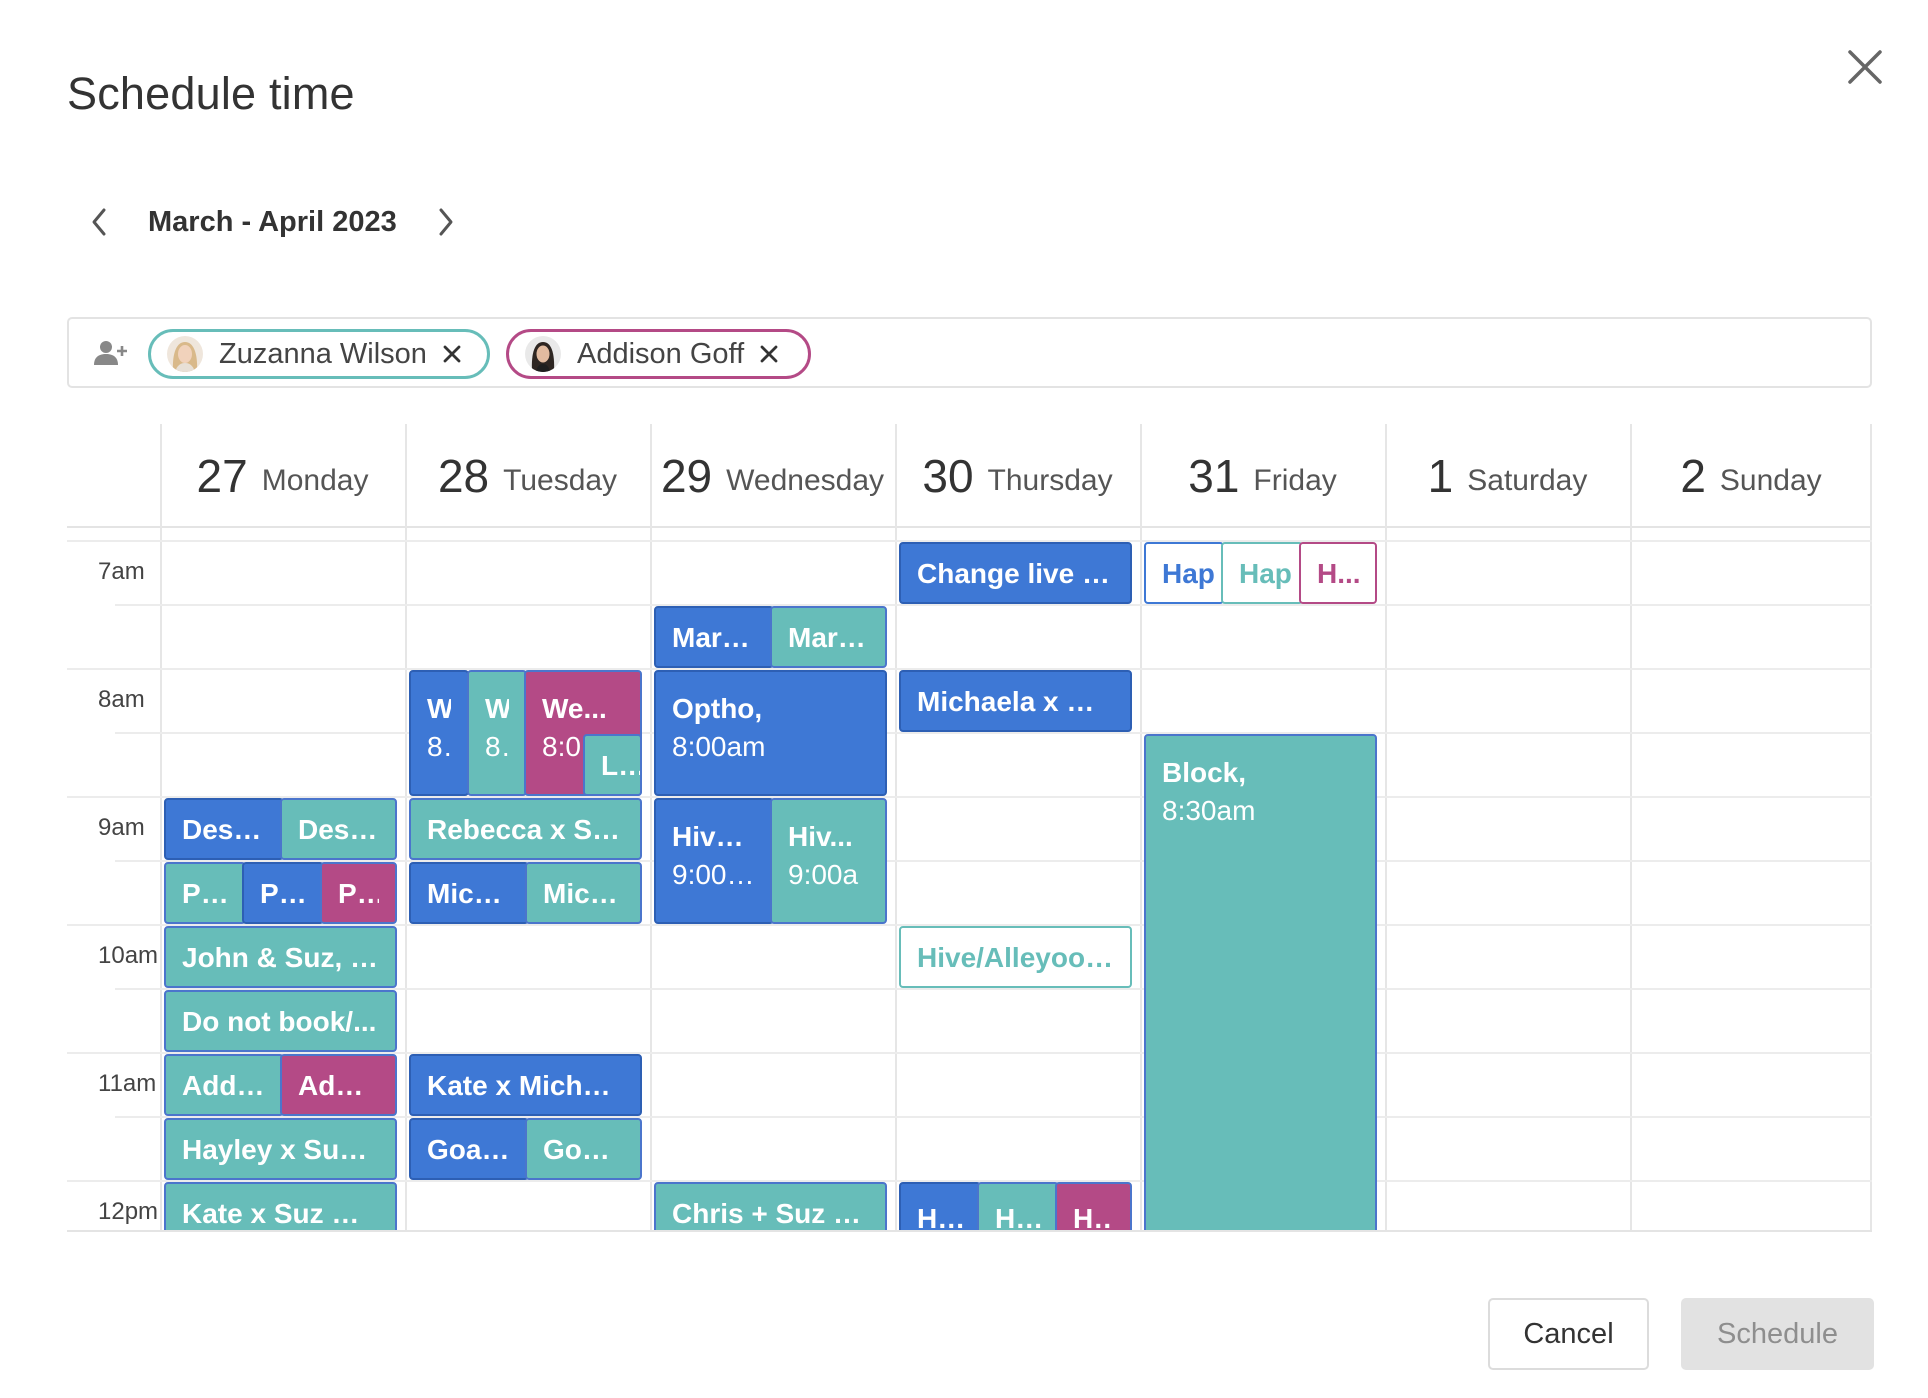 The height and width of the screenshot is (1398, 1928). Describe the element at coordinates (224, 1085) in the screenshot. I see `event-block: Addy x` at that location.